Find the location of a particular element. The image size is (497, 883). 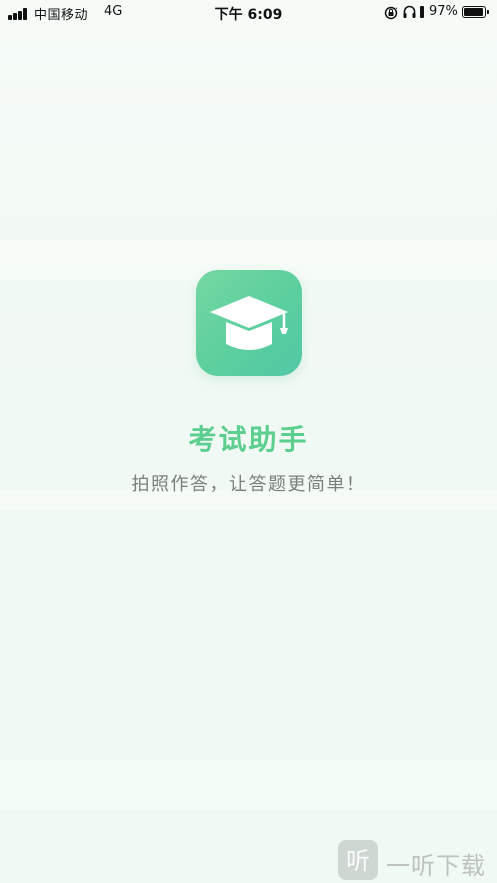

svg-text: 听 is located at coordinates (358, 861).